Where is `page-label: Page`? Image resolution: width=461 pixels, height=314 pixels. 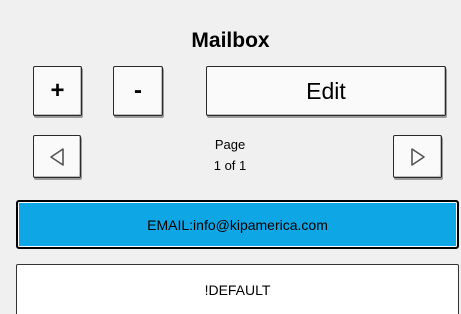
page-label: Page is located at coordinates (230, 144).